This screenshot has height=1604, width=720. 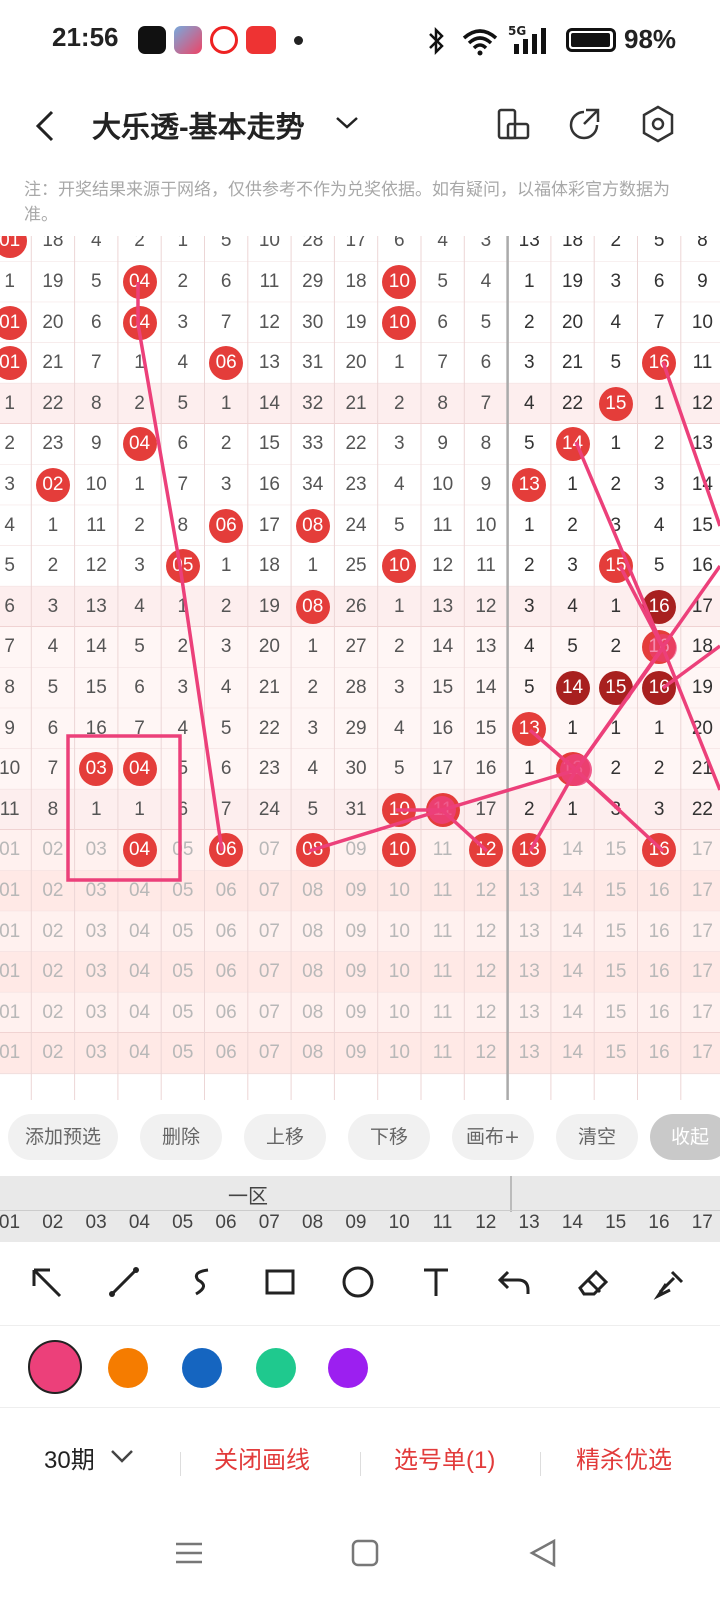 What do you see at coordinates (202, 1282) in the screenshot?
I see `curve-tool-icon` at bounding box center [202, 1282].